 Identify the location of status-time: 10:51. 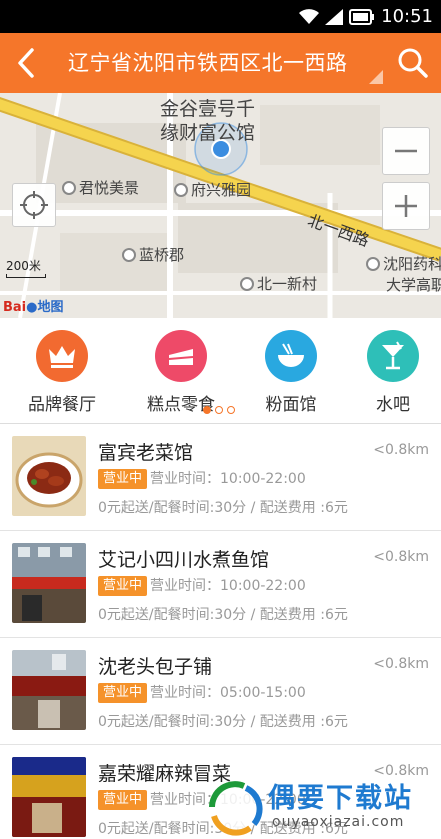
(407, 16).